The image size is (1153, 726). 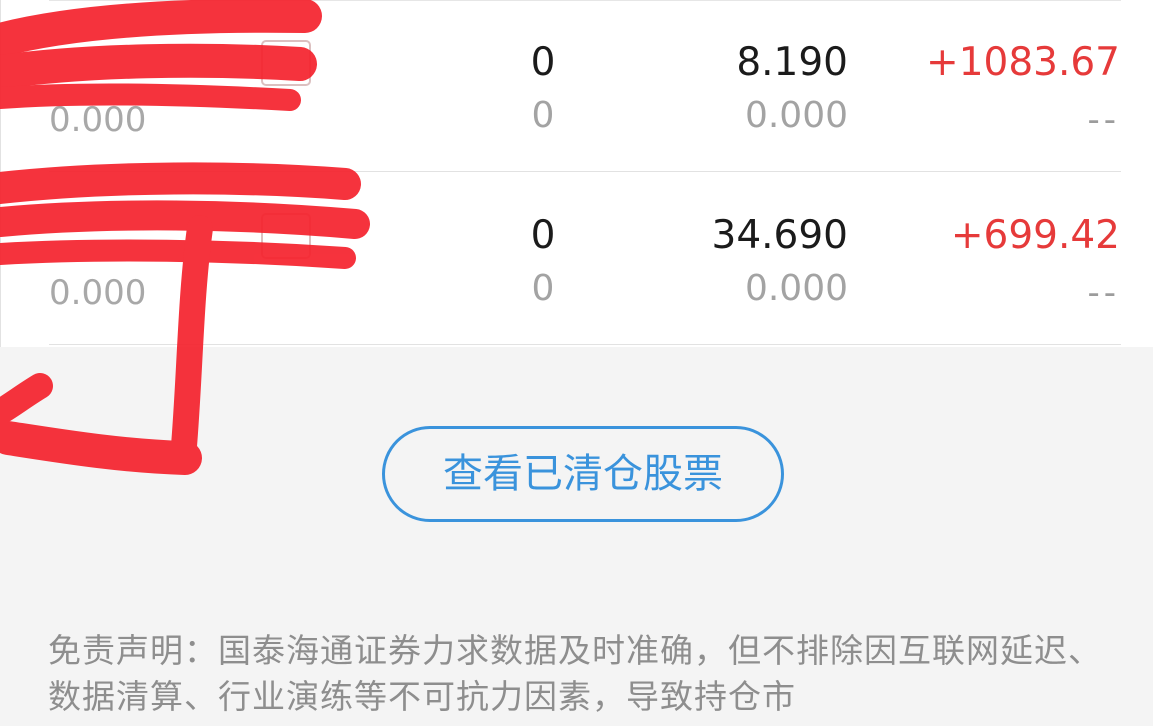 I want to click on current-price: 34.690, so click(x=779, y=235).